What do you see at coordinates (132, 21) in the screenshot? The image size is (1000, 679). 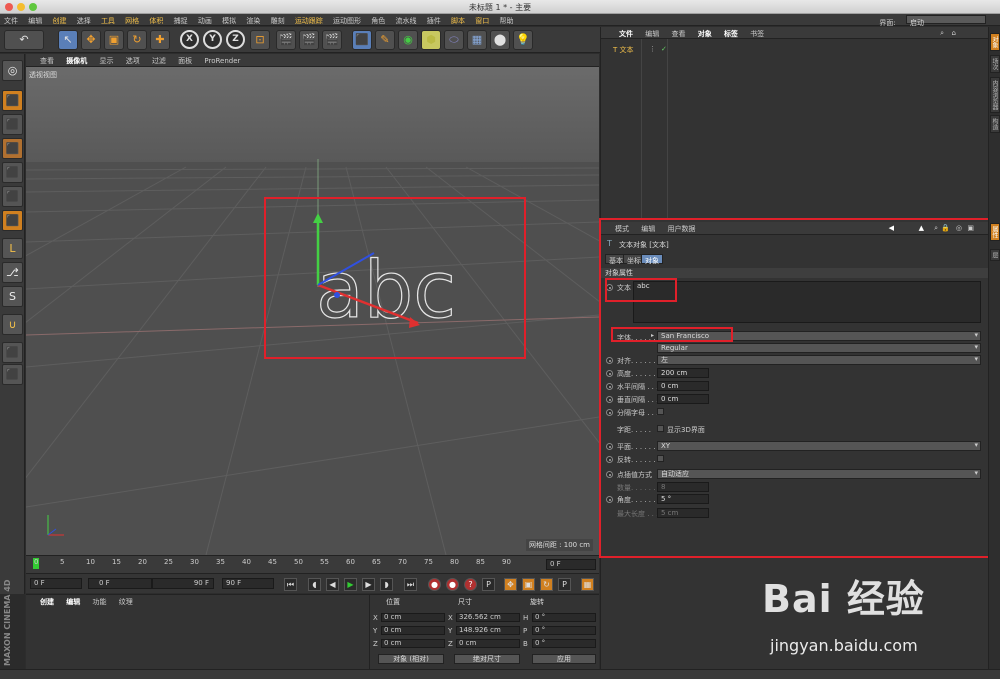 I see `menu-mesh: 网格` at bounding box center [132, 21].